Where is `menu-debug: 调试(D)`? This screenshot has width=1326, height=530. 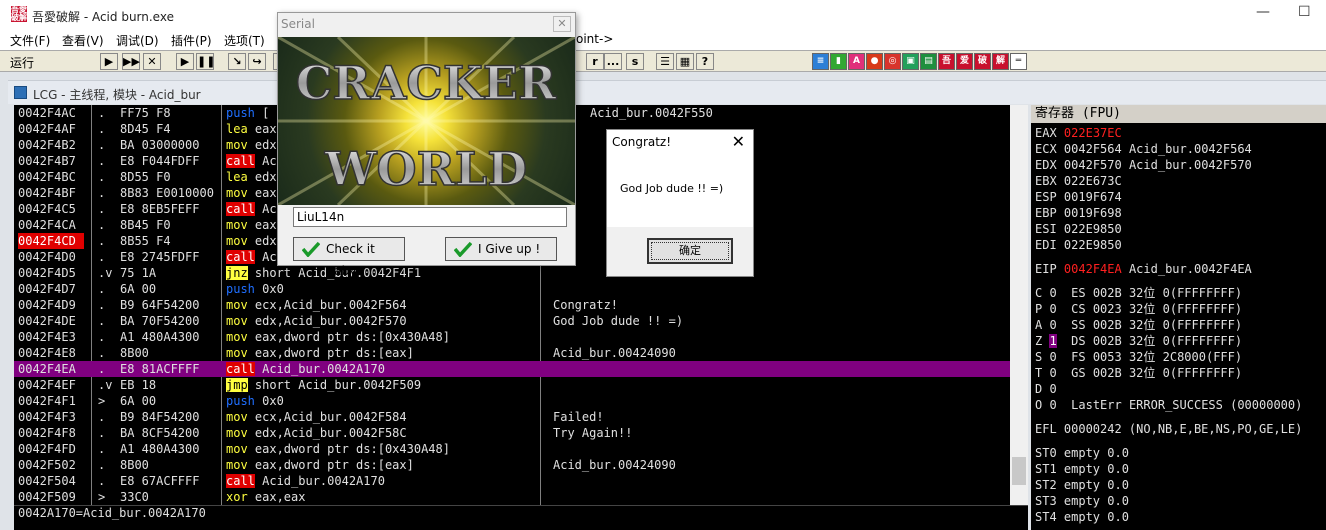
menu-debug: 调试(D) is located at coordinates (137, 40).